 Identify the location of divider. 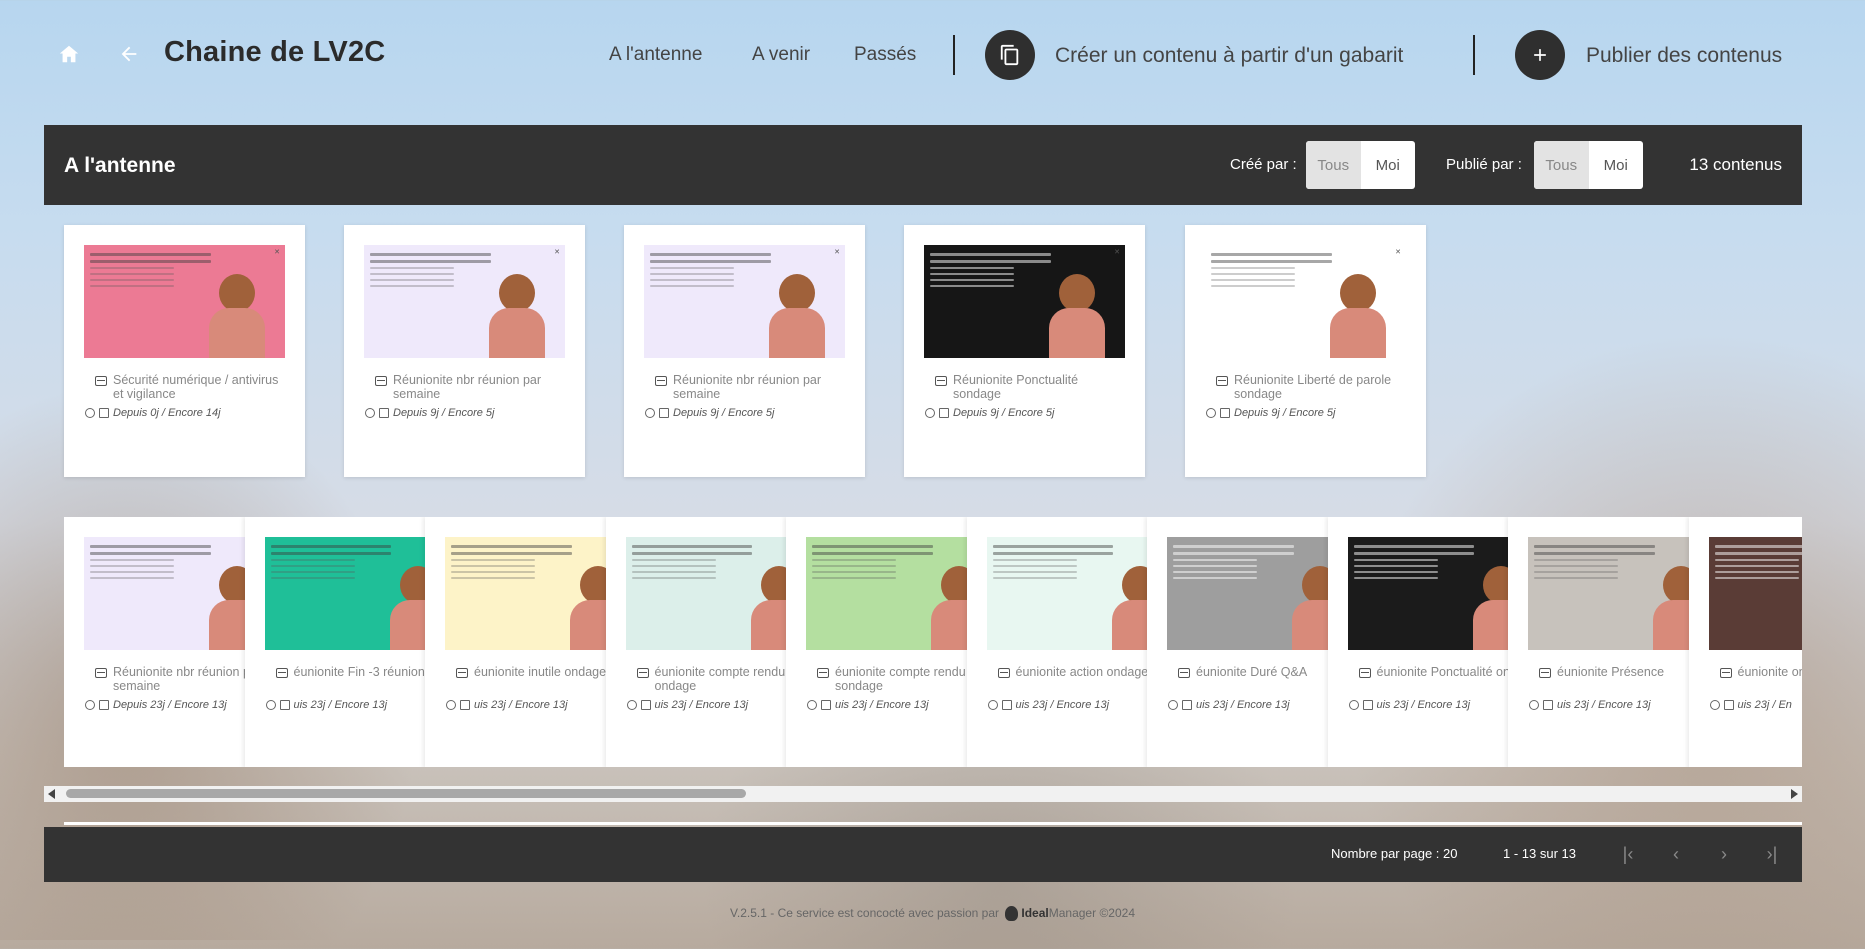
(933, 823).